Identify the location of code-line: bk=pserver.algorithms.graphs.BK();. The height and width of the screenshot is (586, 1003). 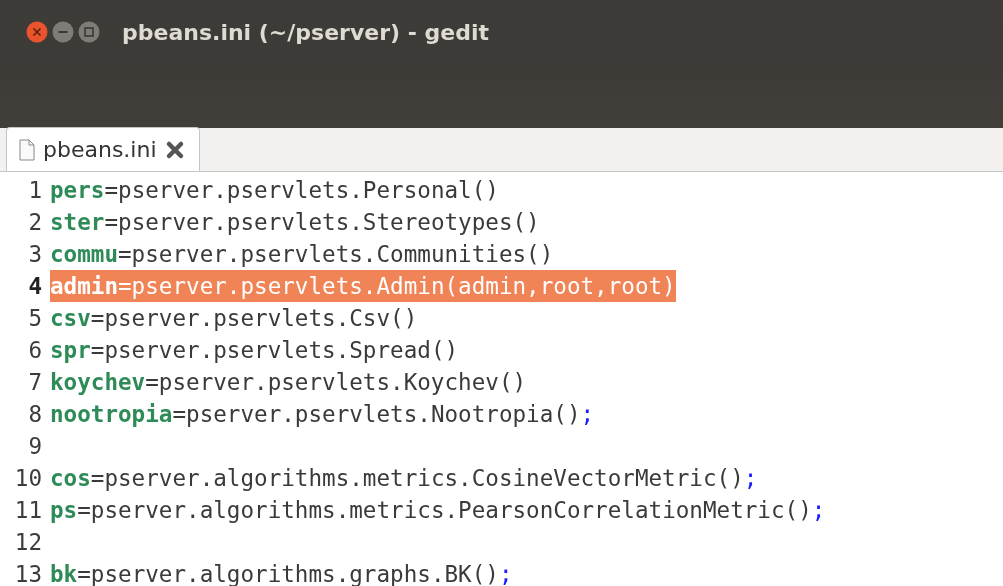
(281, 573).